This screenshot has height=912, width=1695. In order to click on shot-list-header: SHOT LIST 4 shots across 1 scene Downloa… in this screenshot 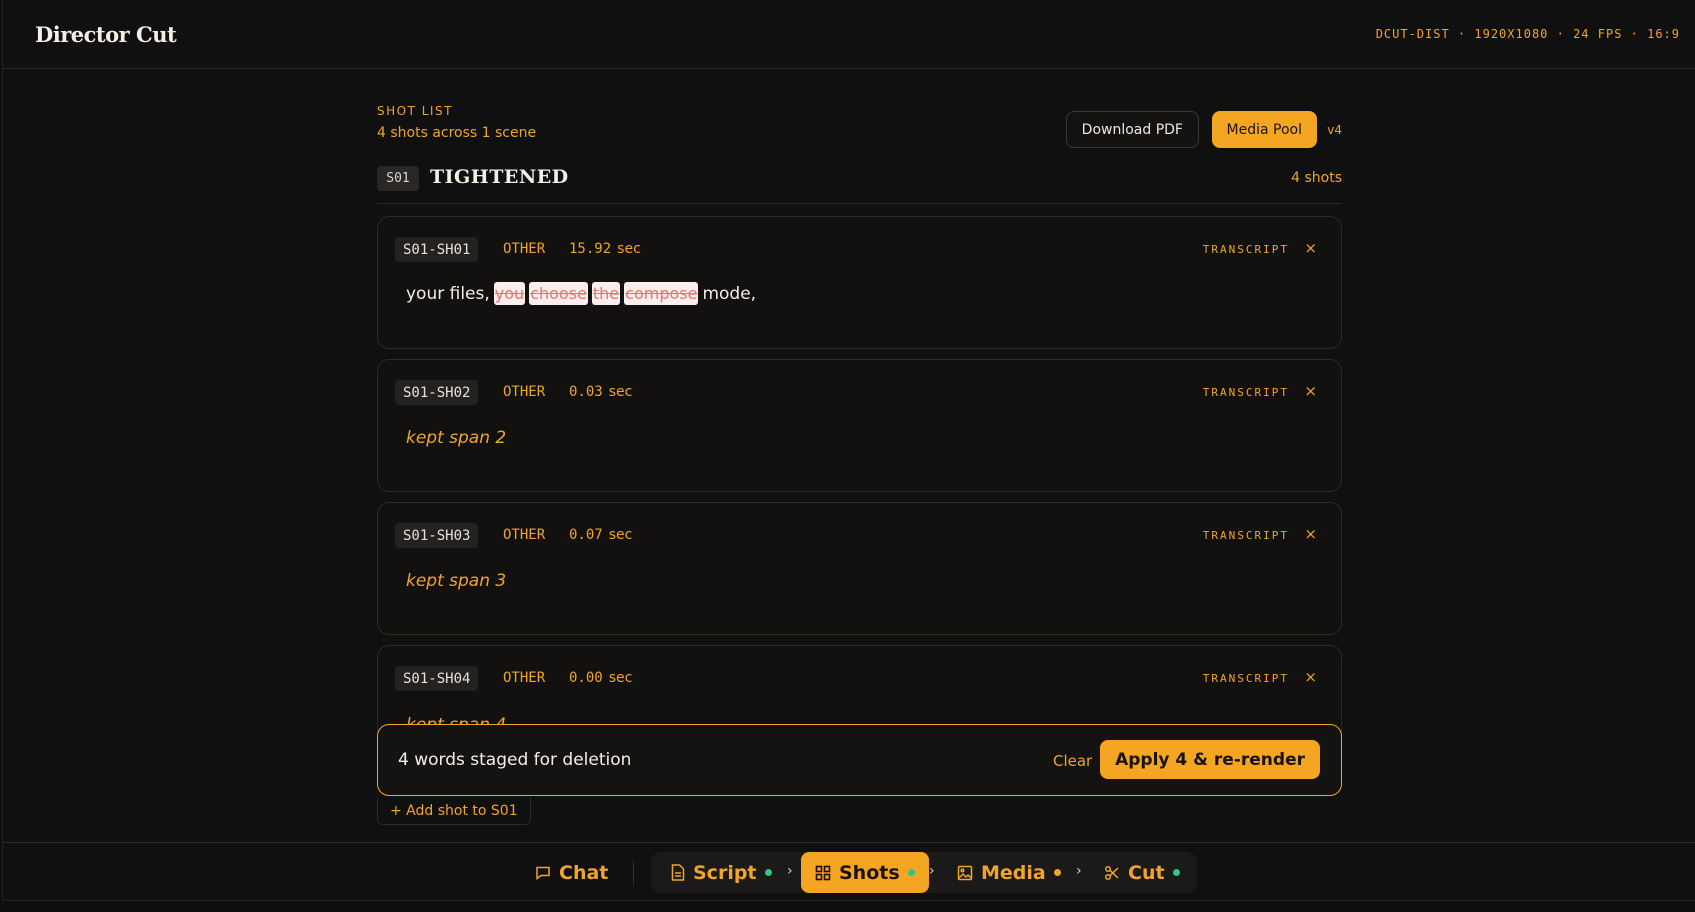, I will do `click(859, 125)`.